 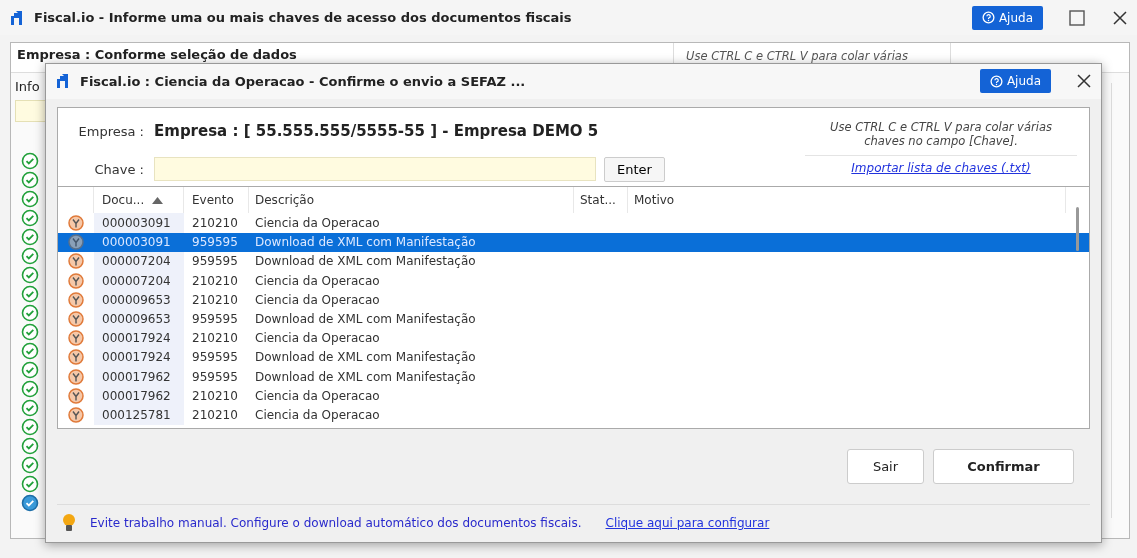 What do you see at coordinates (885, 467) in the screenshot?
I see `exit-button: Sair` at bounding box center [885, 467].